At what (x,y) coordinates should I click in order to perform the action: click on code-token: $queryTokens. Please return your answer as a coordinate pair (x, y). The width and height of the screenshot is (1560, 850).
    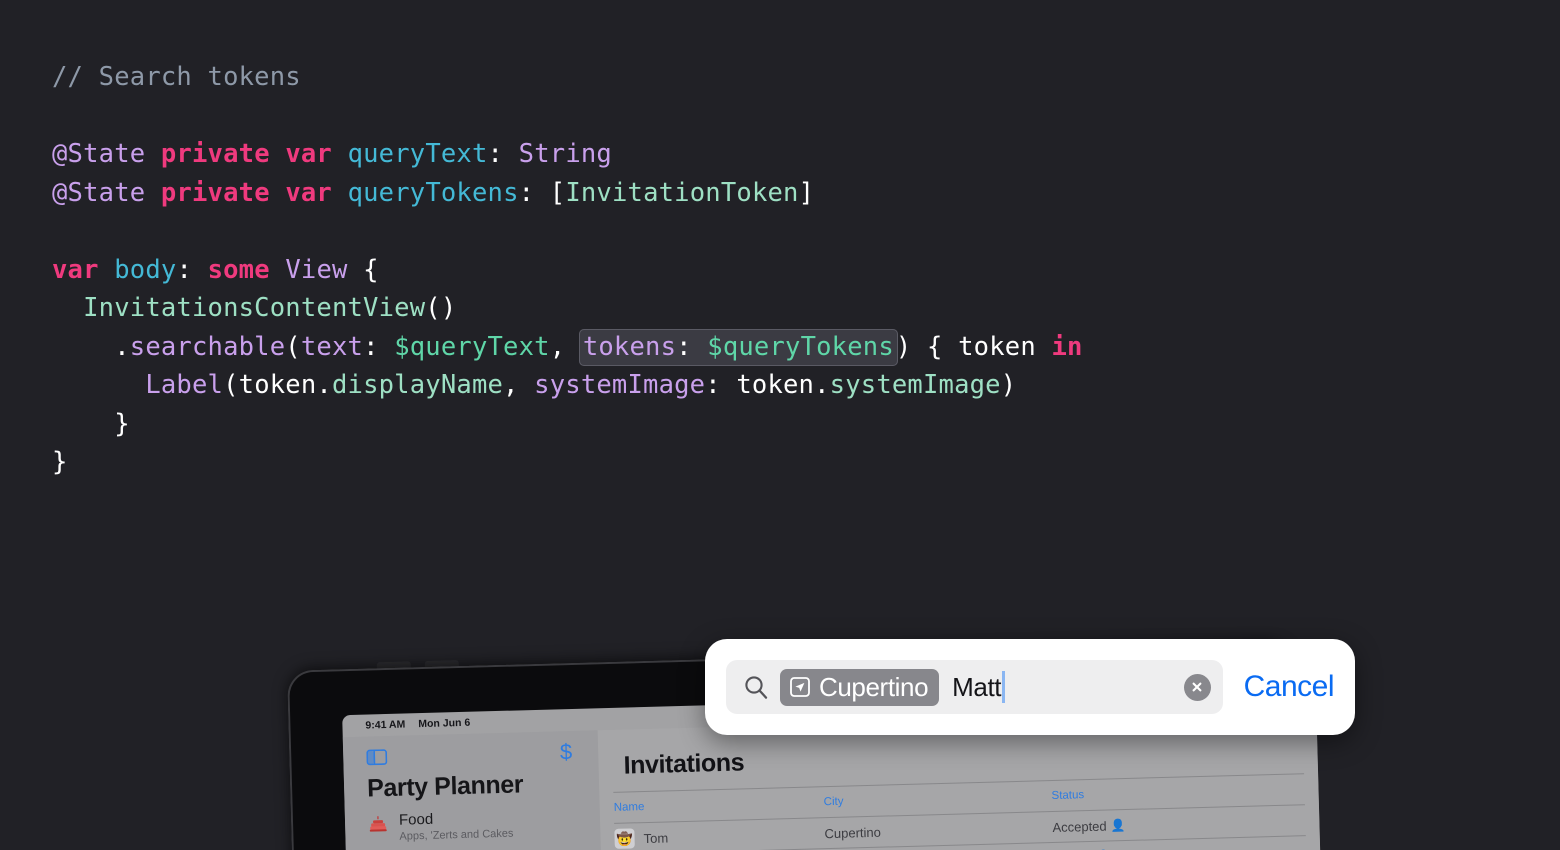
    Looking at the image, I should click on (800, 346).